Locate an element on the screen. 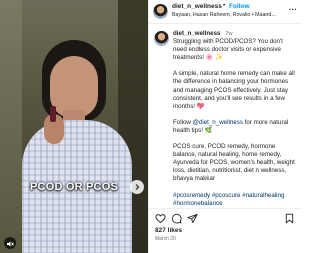 The height and width of the screenshot is (253, 320). heart-icon is located at coordinates (160, 219).